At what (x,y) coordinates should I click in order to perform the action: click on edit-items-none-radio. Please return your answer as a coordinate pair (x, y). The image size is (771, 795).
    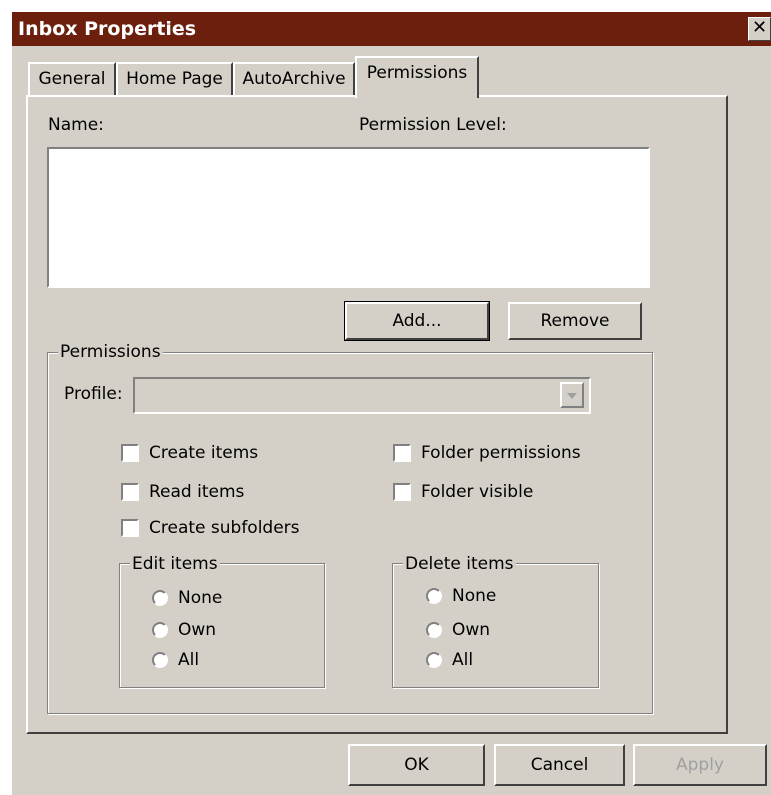
    Looking at the image, I should click on (160, 598).